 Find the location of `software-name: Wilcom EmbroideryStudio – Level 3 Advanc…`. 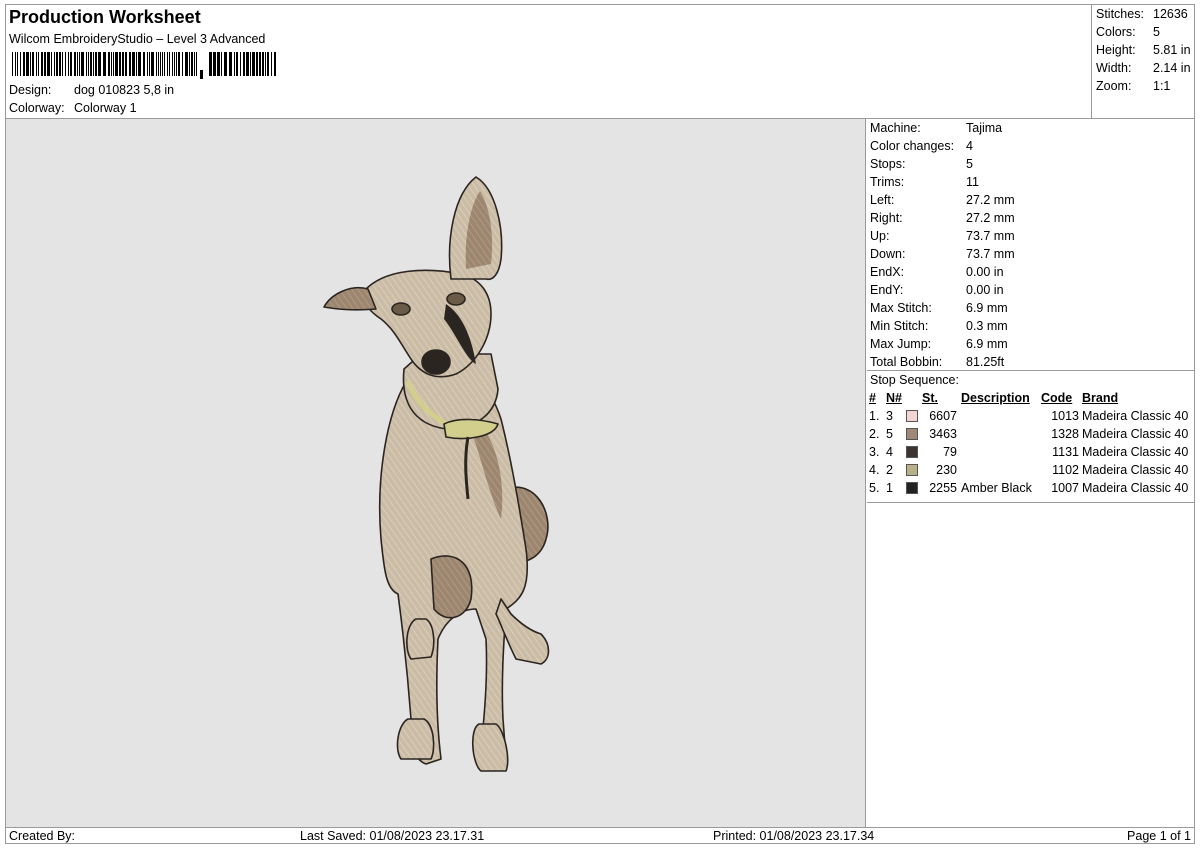

software-name: Wilcom EmbroideryStudio – Level 3 Advanc… is located at coordinates (137, 39).